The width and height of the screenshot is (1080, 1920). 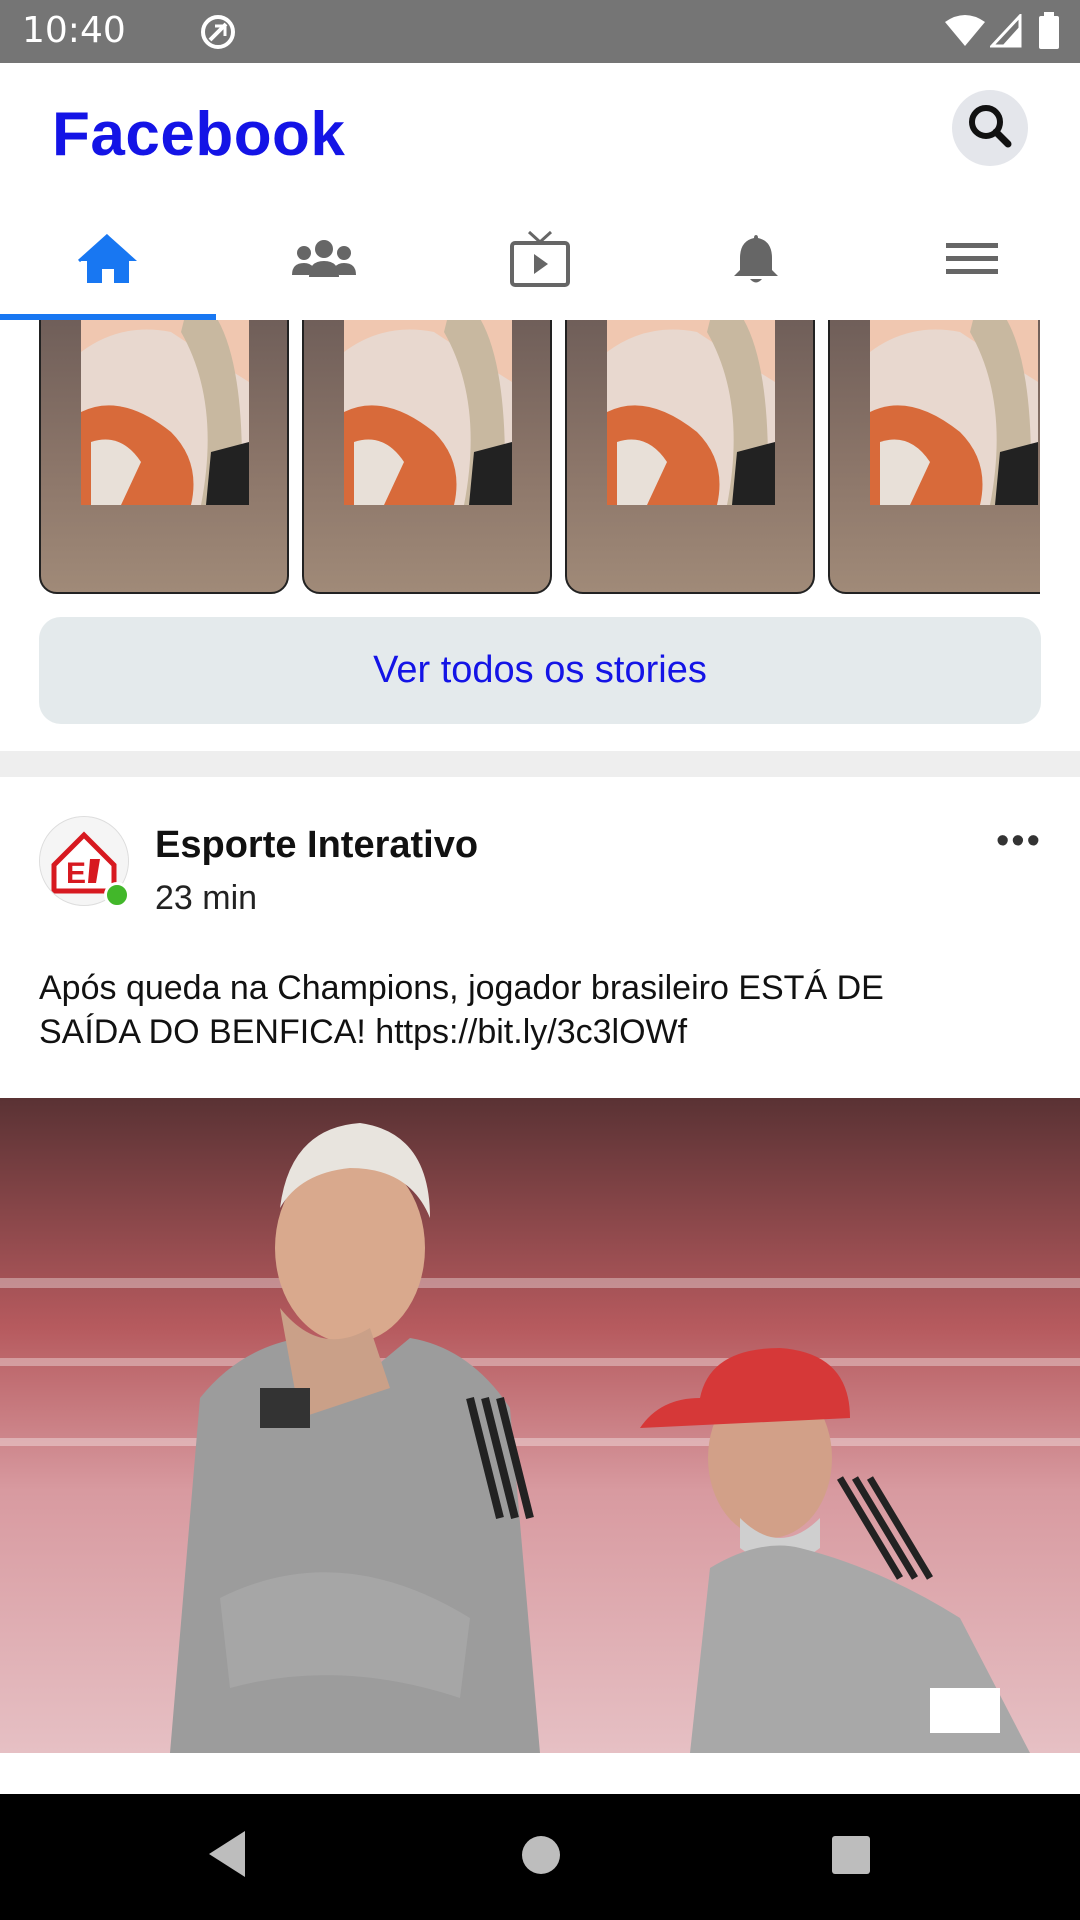 I want to click on status-bar: 10:40, so click(x=540, y=31).